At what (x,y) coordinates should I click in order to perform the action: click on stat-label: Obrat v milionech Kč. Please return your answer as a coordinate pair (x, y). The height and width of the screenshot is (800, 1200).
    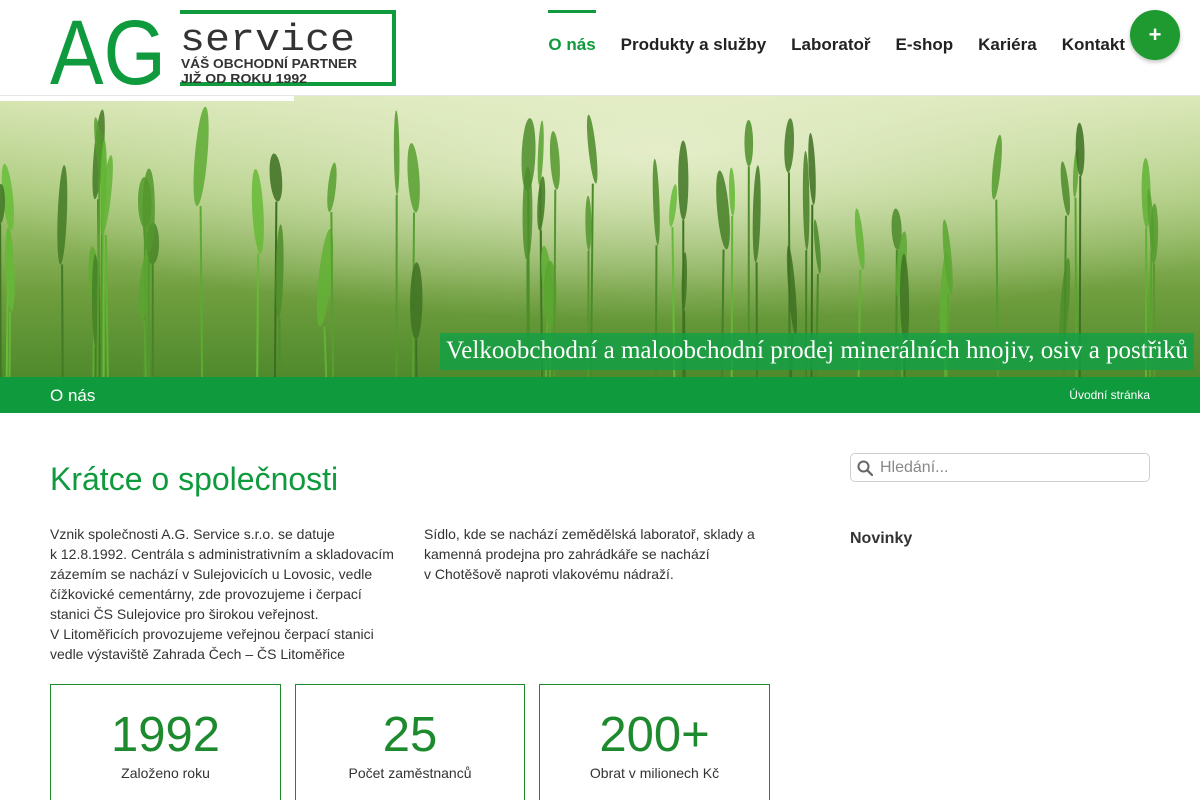
    Looking at the image, I should click on (654, 773).